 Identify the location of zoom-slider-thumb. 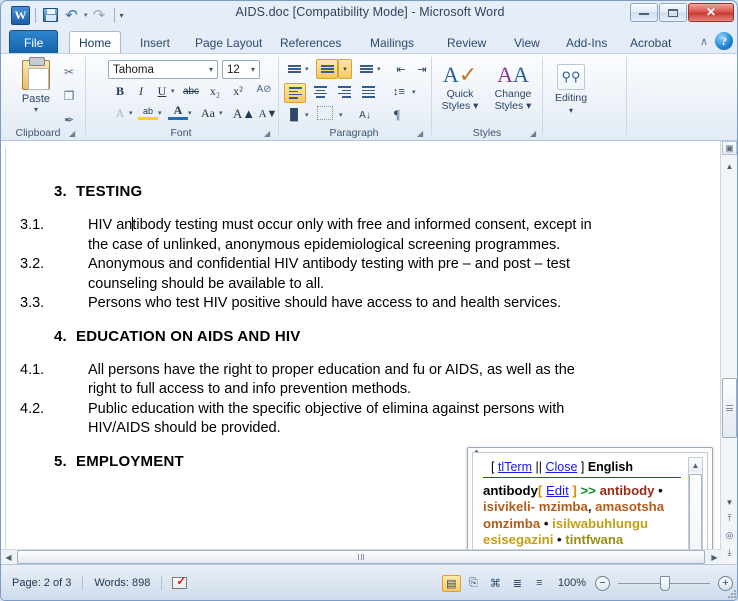
(665, 583).